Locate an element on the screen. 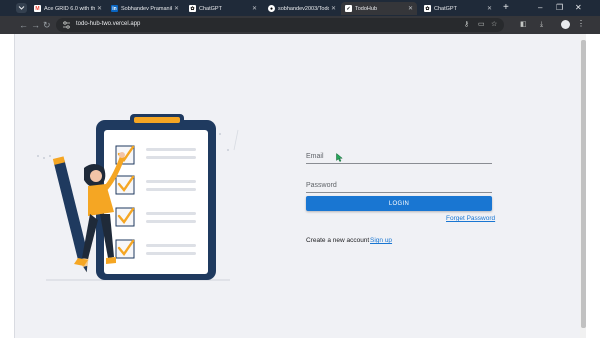 The width and height of the screenshot is (600, 338). close-window-button: ✕ is located at coordinates (578, 7).